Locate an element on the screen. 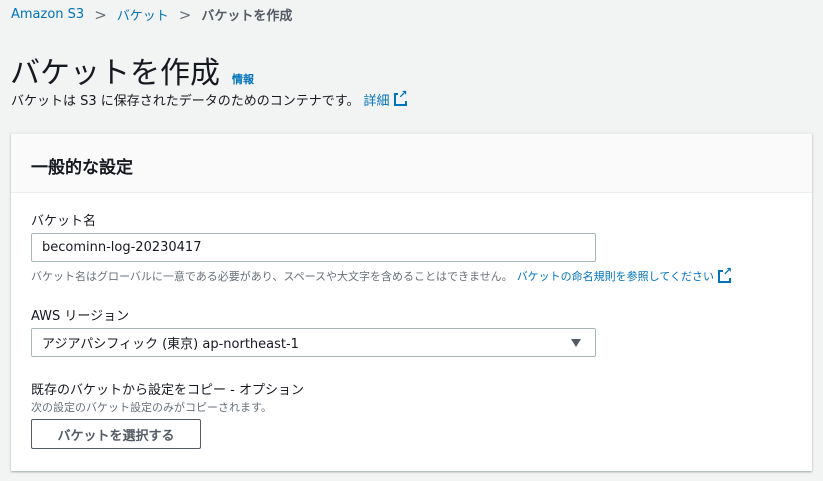 The width and height of the screenshot is (823, 481). bucket-name-input: becominn-log-20230417 is located at coordinates (313, 247).